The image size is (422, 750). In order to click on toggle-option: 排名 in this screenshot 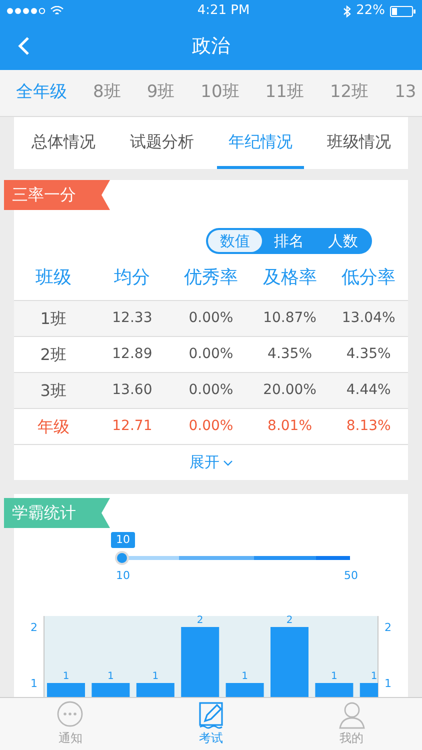, I will do `click(289, 241)`.